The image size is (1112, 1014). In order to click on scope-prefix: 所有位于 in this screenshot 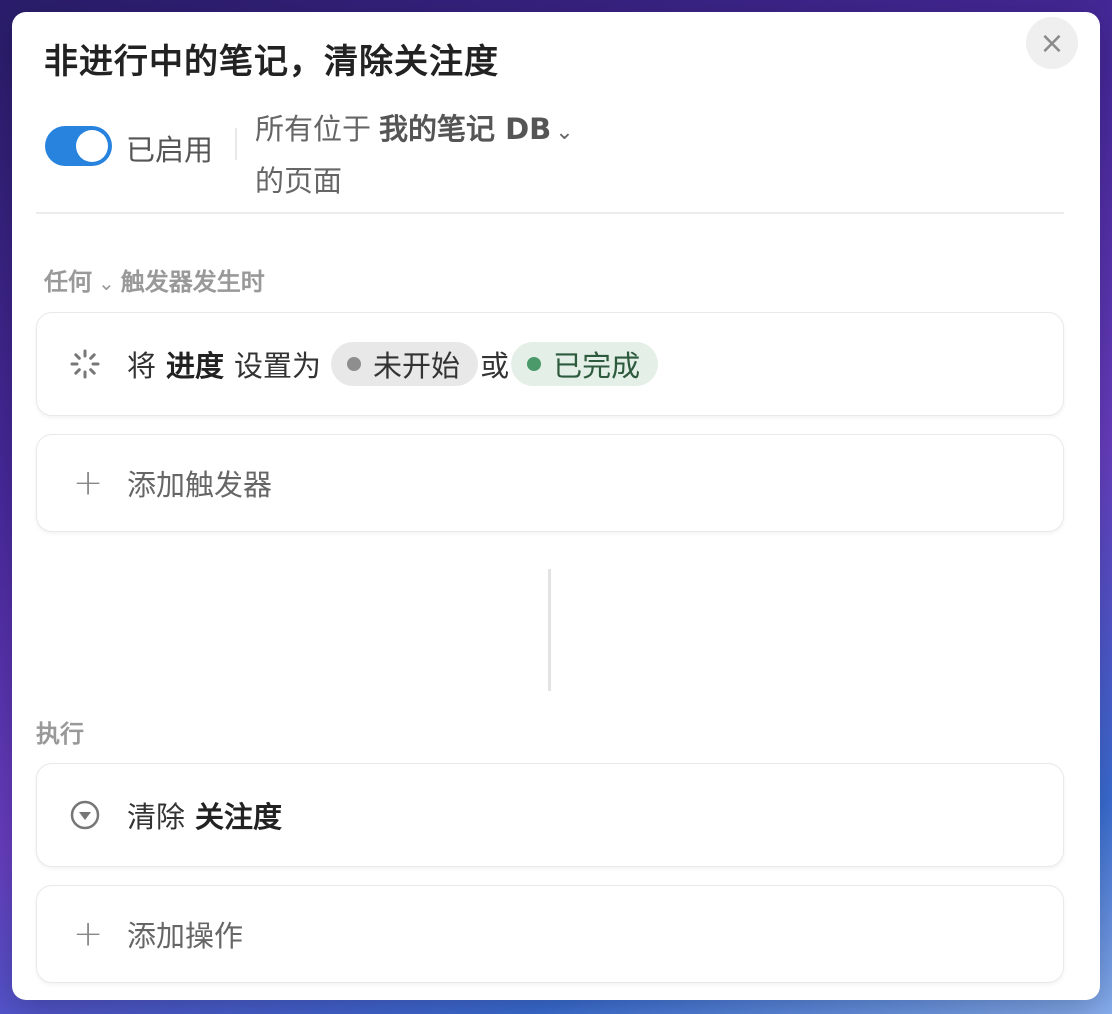, I will do `click(313, 129)`.